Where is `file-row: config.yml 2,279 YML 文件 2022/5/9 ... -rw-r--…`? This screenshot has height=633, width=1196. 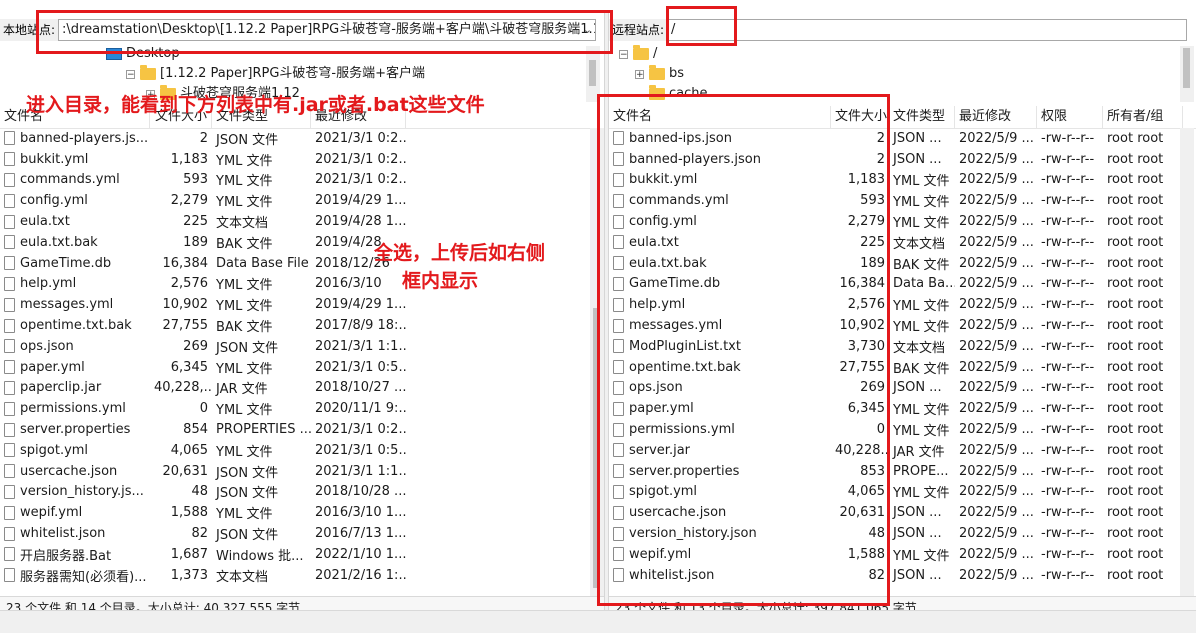 file-row: config.yml 2,279 YML 文件 2022/5/9 ... -rw-r--… is located at coordinates (896, 221).